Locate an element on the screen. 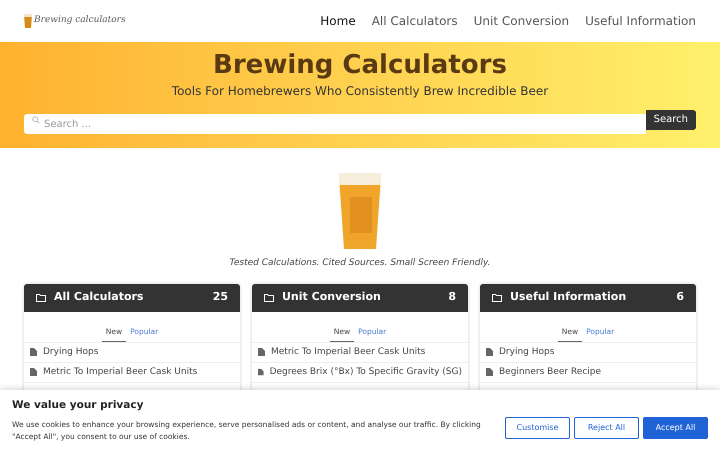 This screenshot has height=450, width=720. nav-link: Home is located at coordinates (338, 21).